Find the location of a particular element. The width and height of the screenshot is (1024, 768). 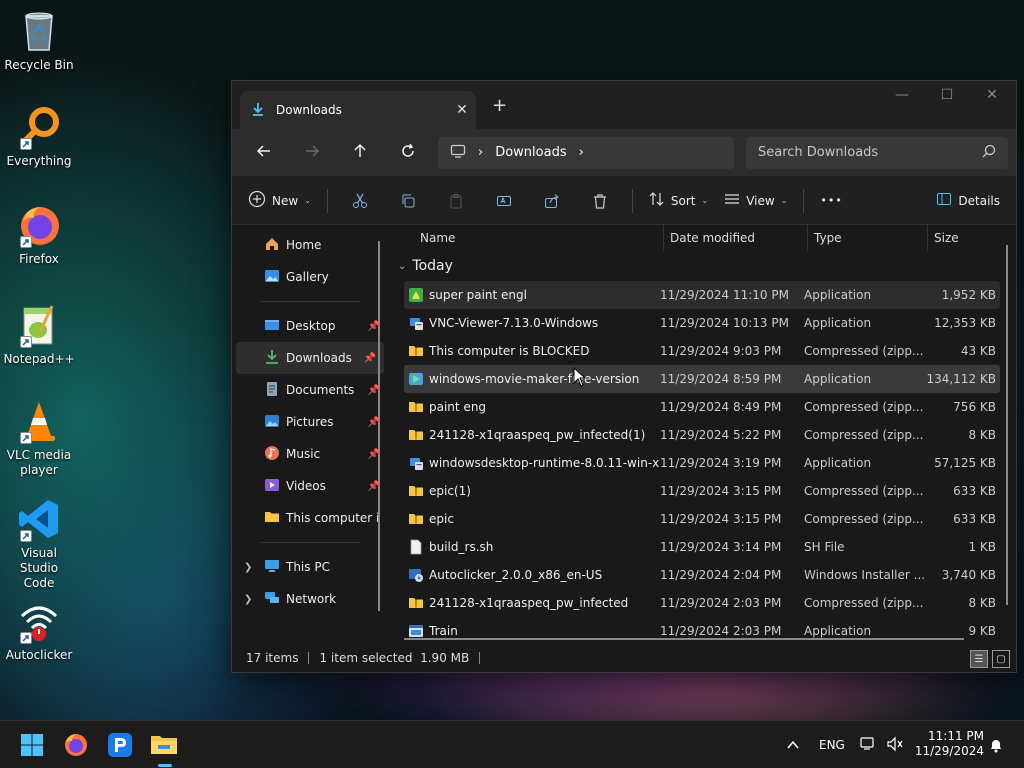

up-arrow-icon is located at coordinates (360, 153).